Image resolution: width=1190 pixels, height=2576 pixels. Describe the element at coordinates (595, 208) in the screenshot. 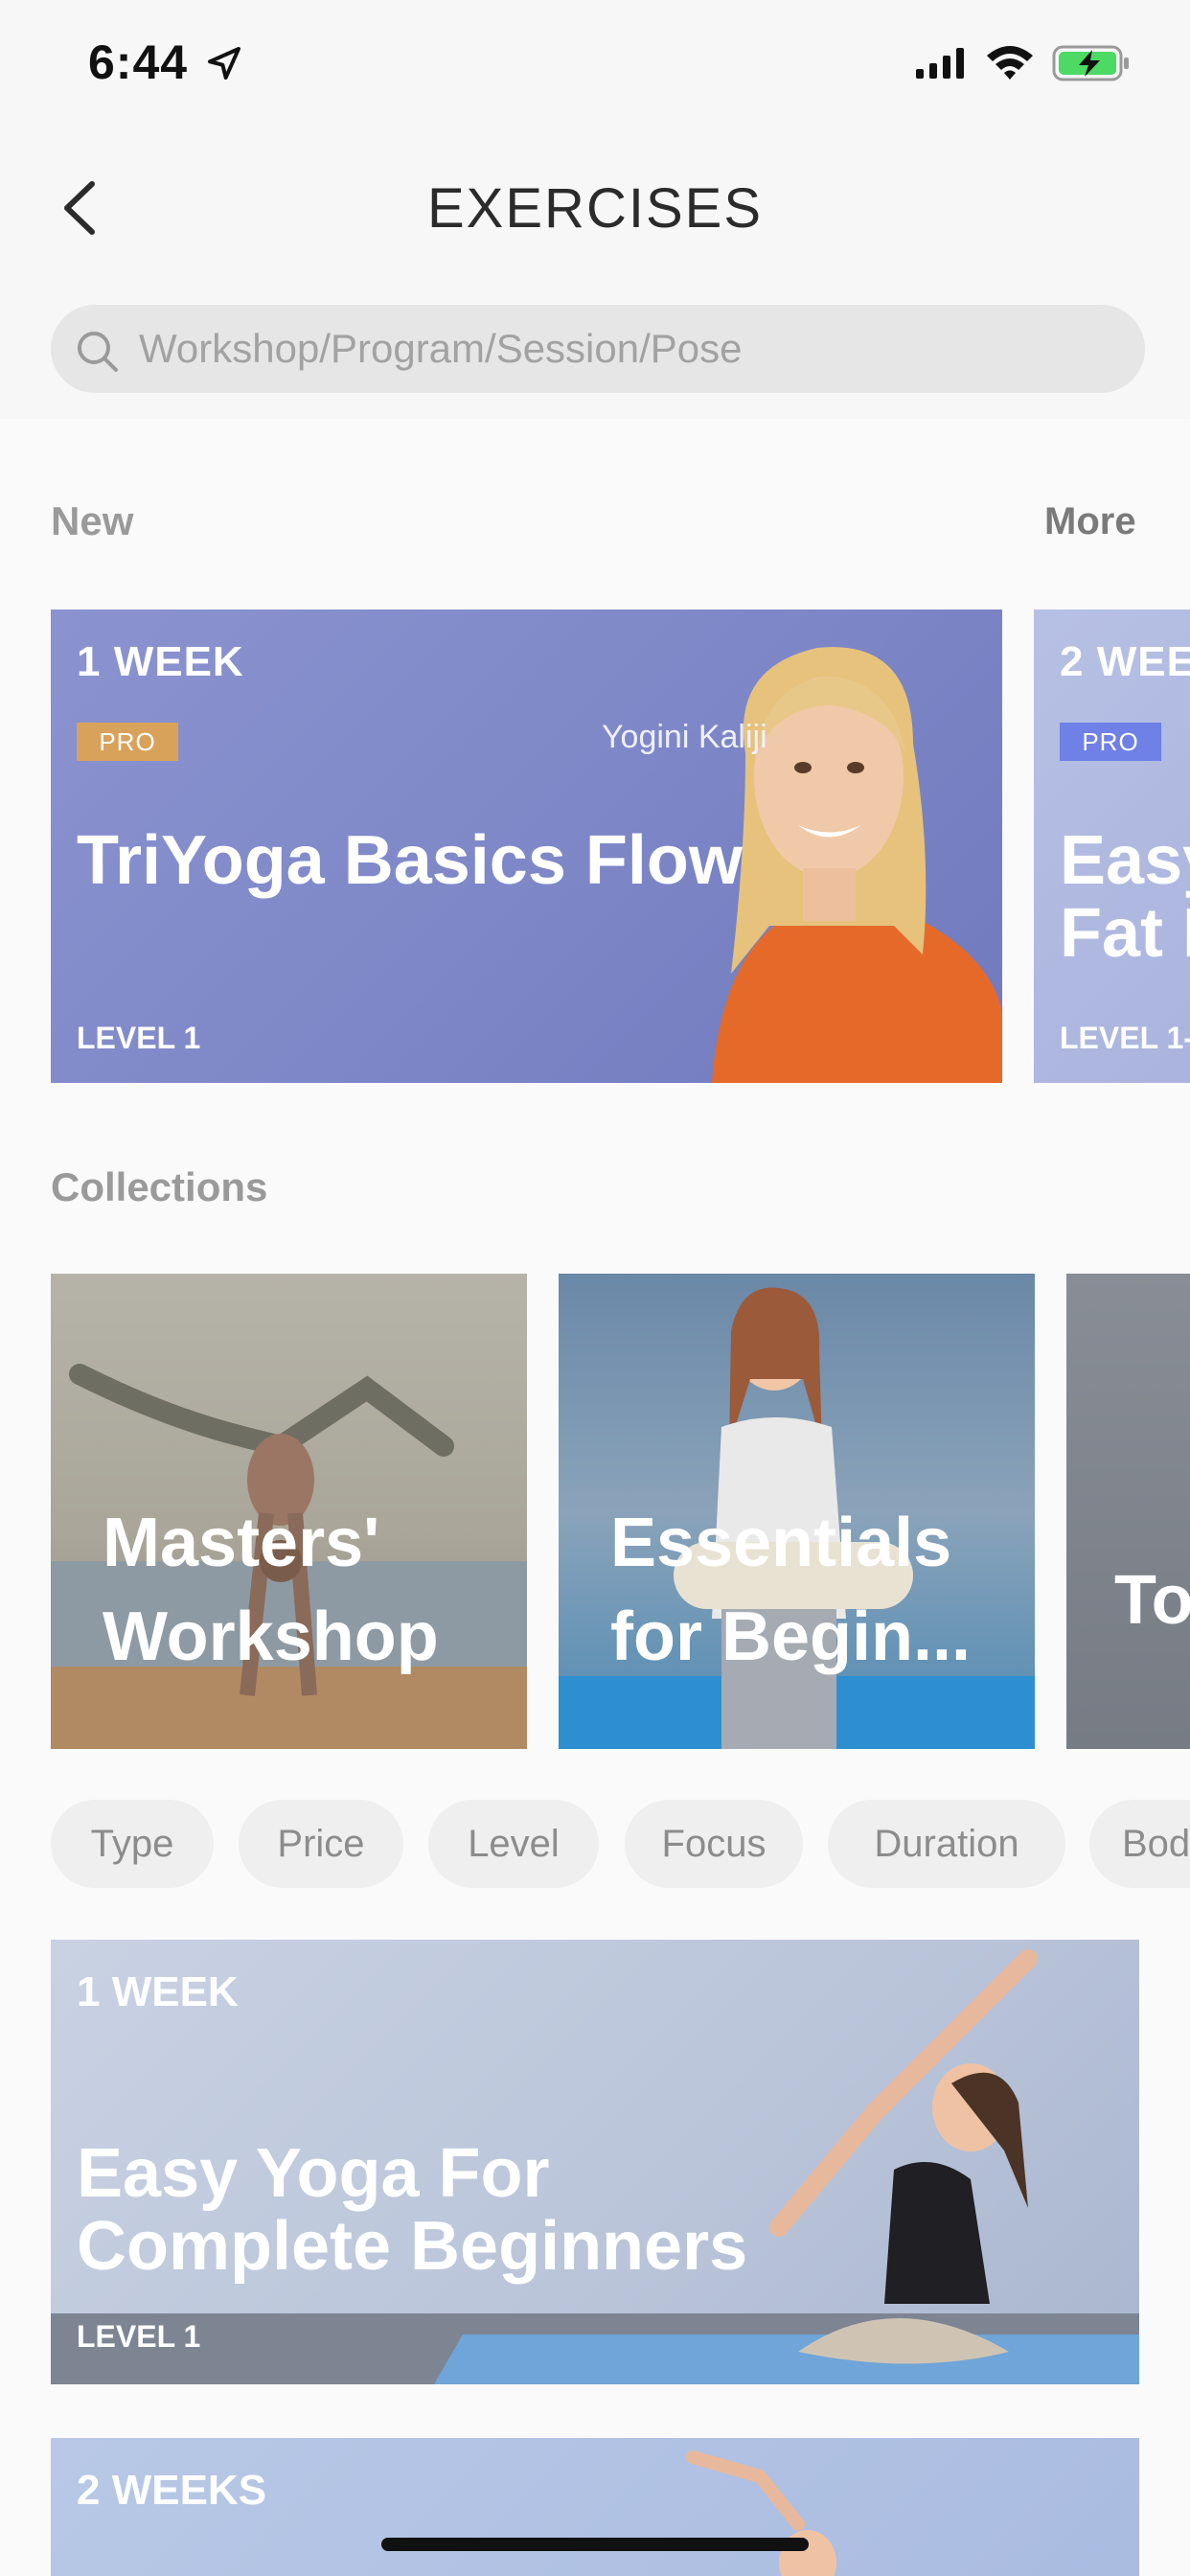

I see `page-title: EXERCISES` at that location.